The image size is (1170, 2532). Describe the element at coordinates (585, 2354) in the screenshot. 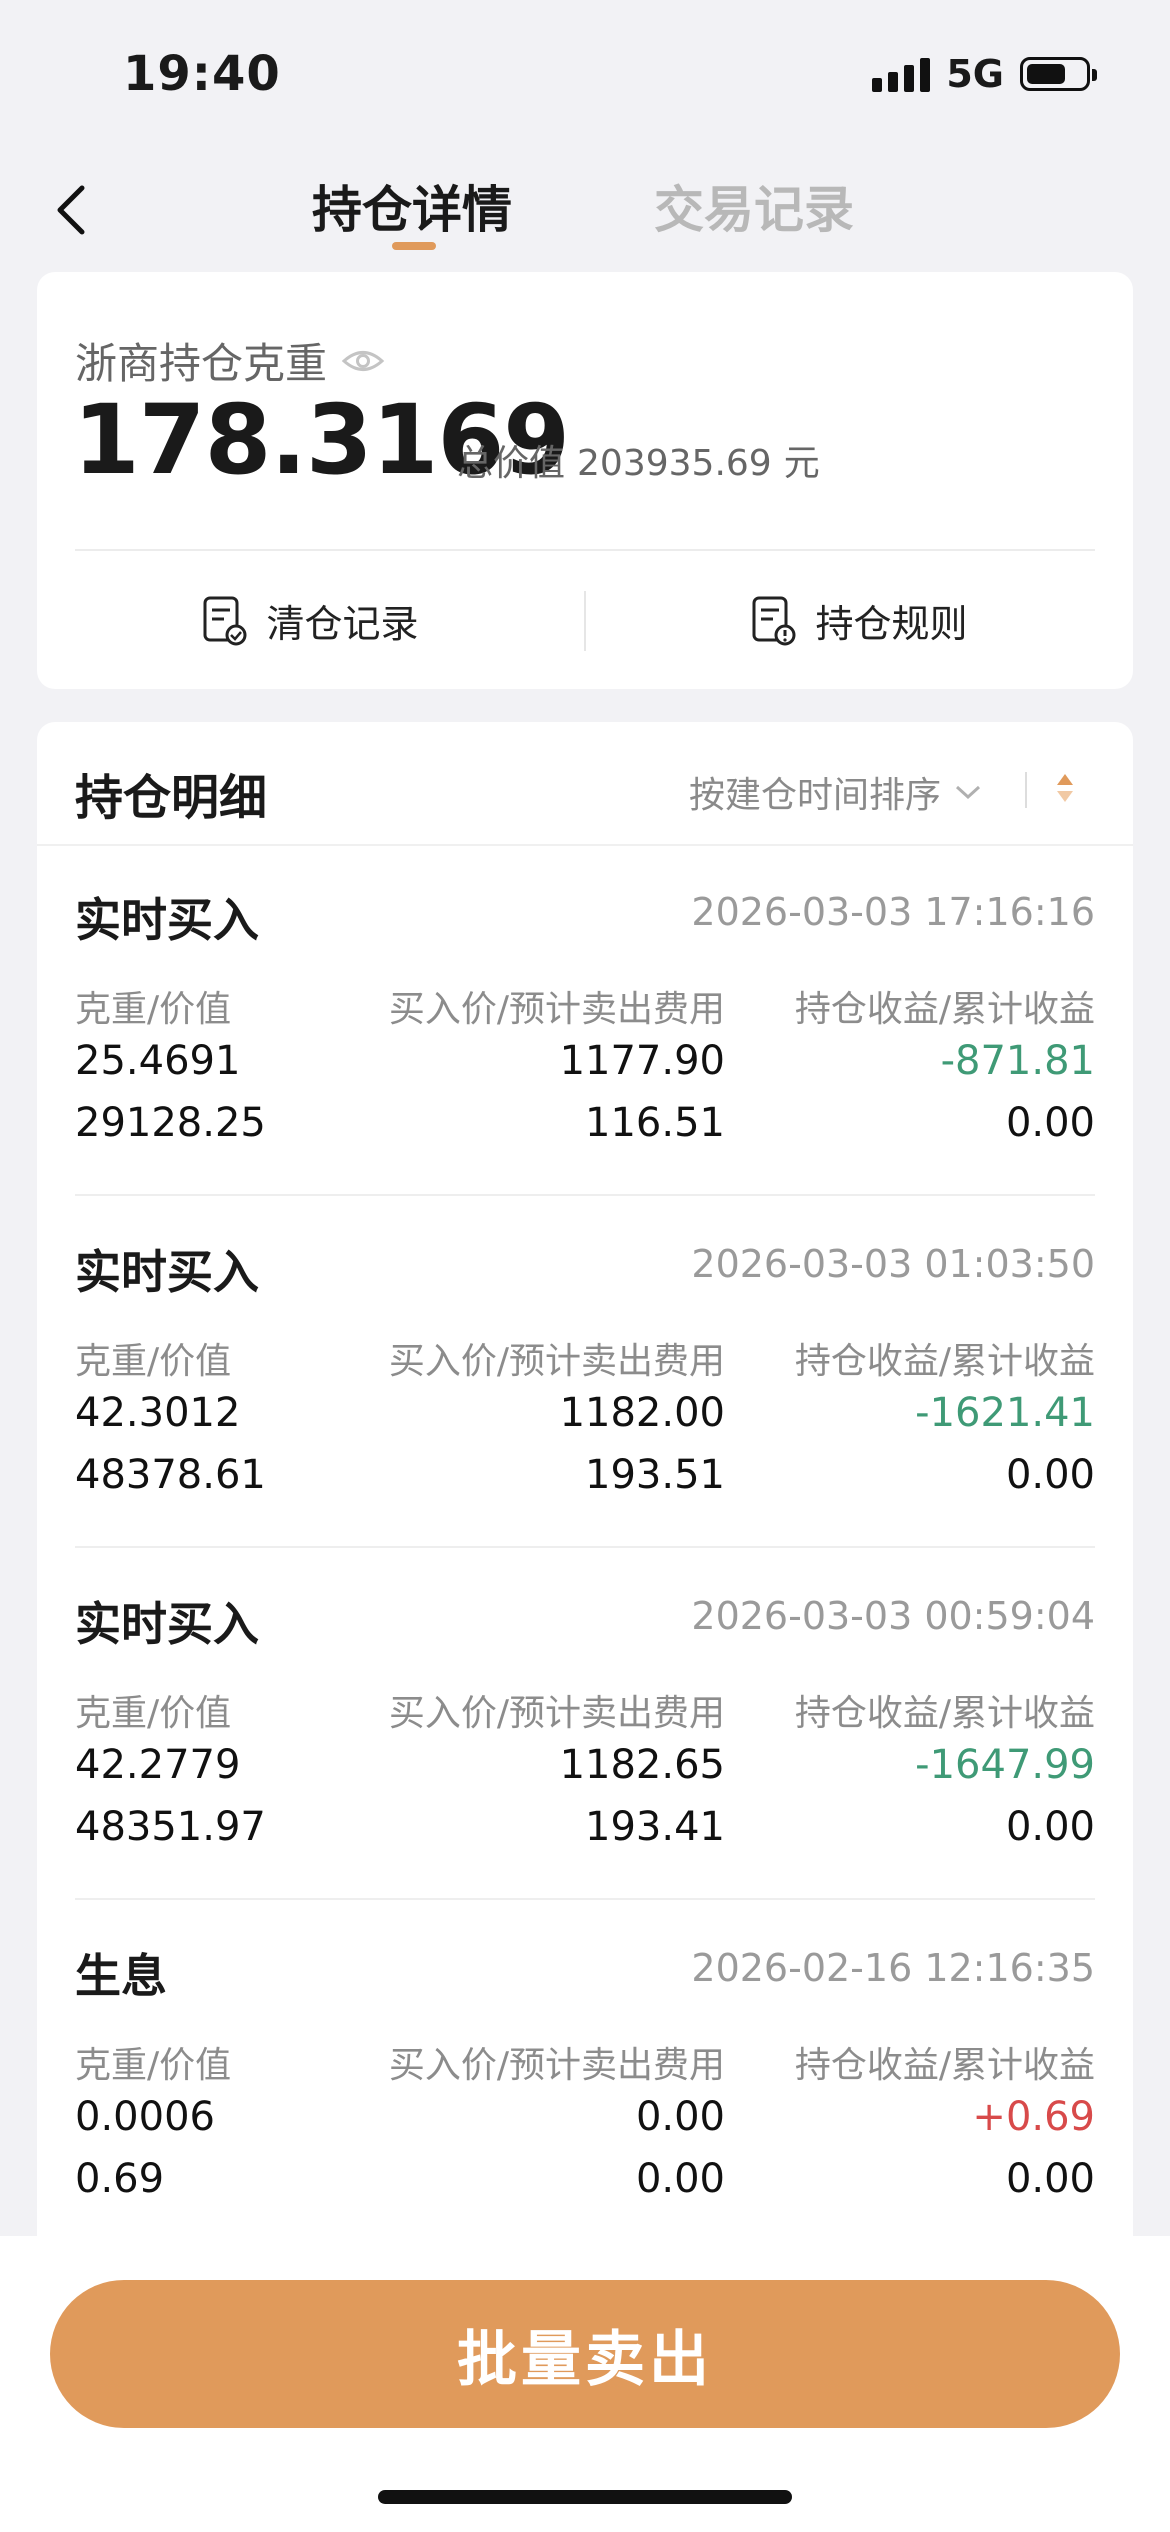

I see `batch-sell-button: 批量卖出` at that location.